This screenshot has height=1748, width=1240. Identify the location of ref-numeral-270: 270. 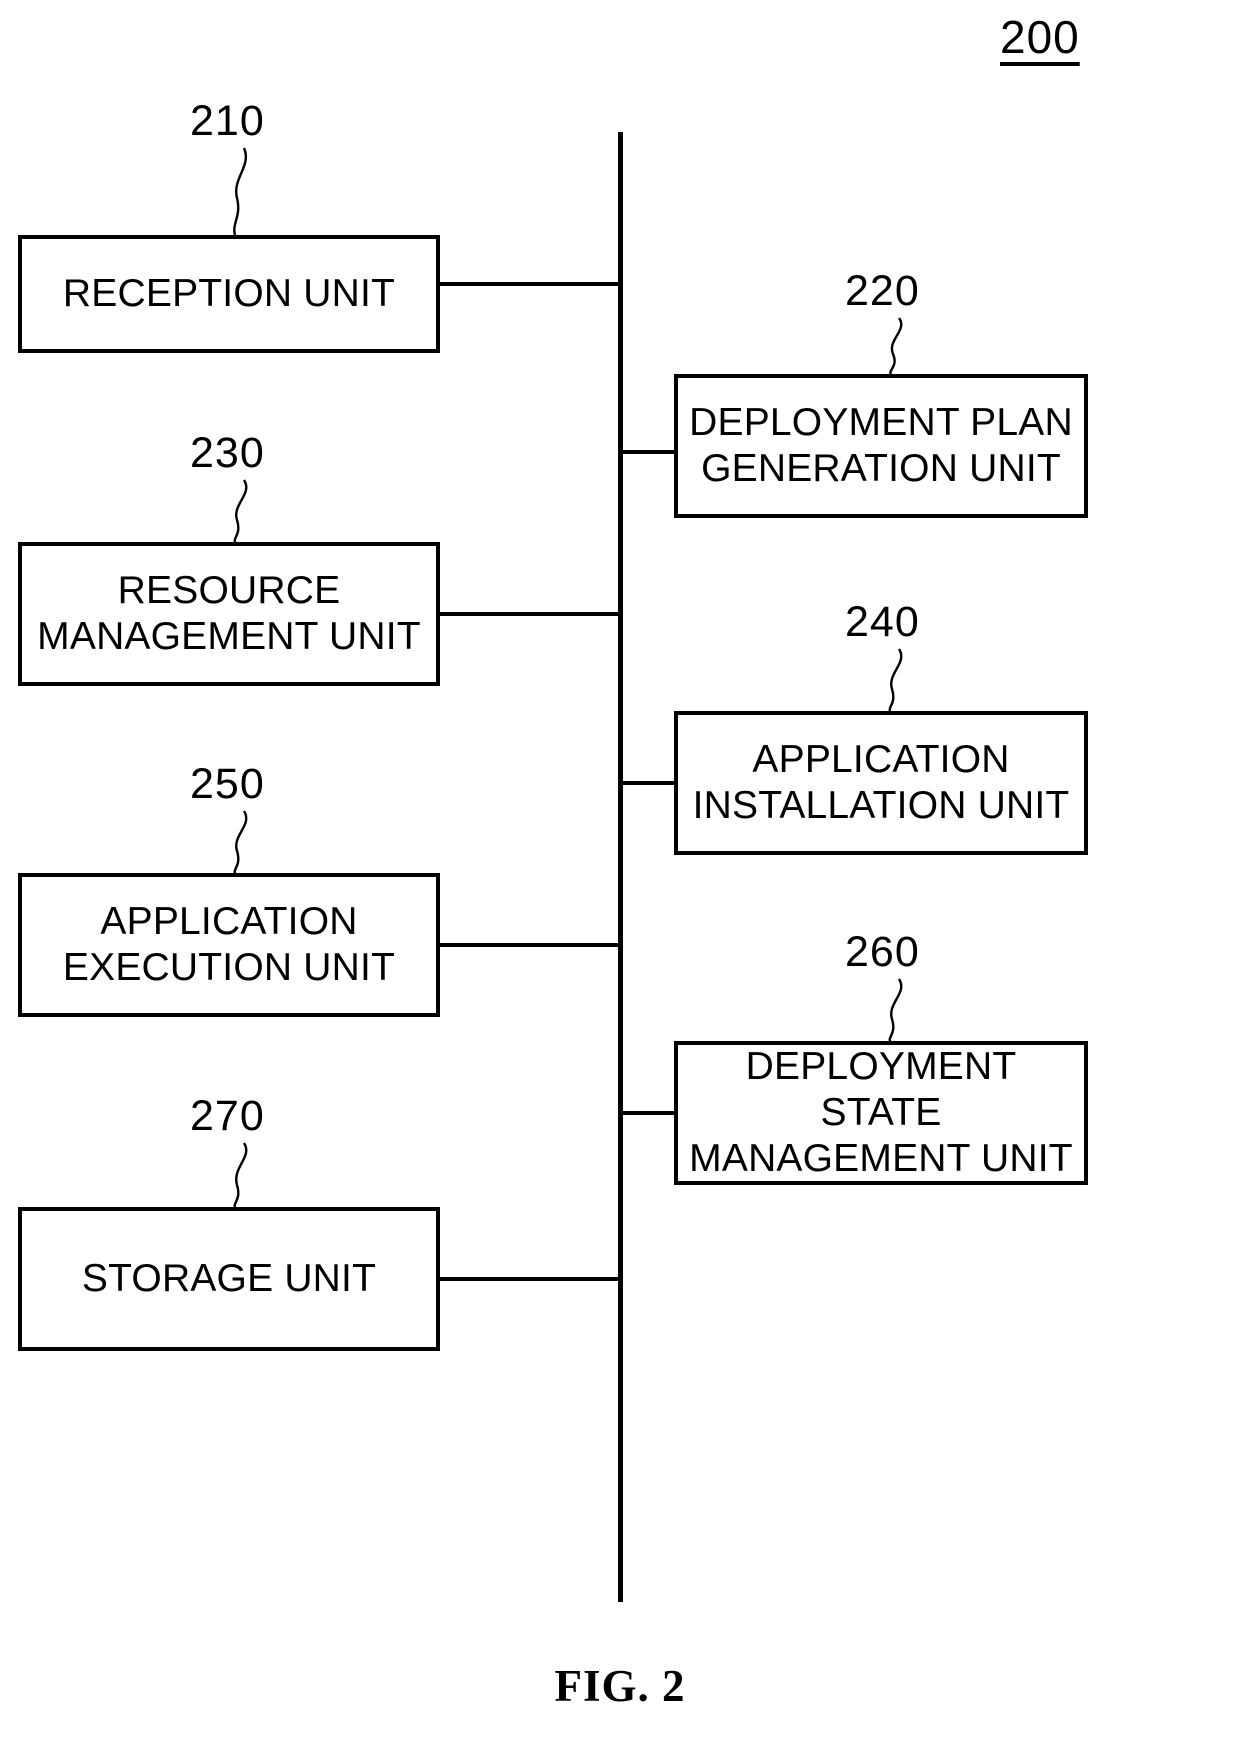
(227, 1116).